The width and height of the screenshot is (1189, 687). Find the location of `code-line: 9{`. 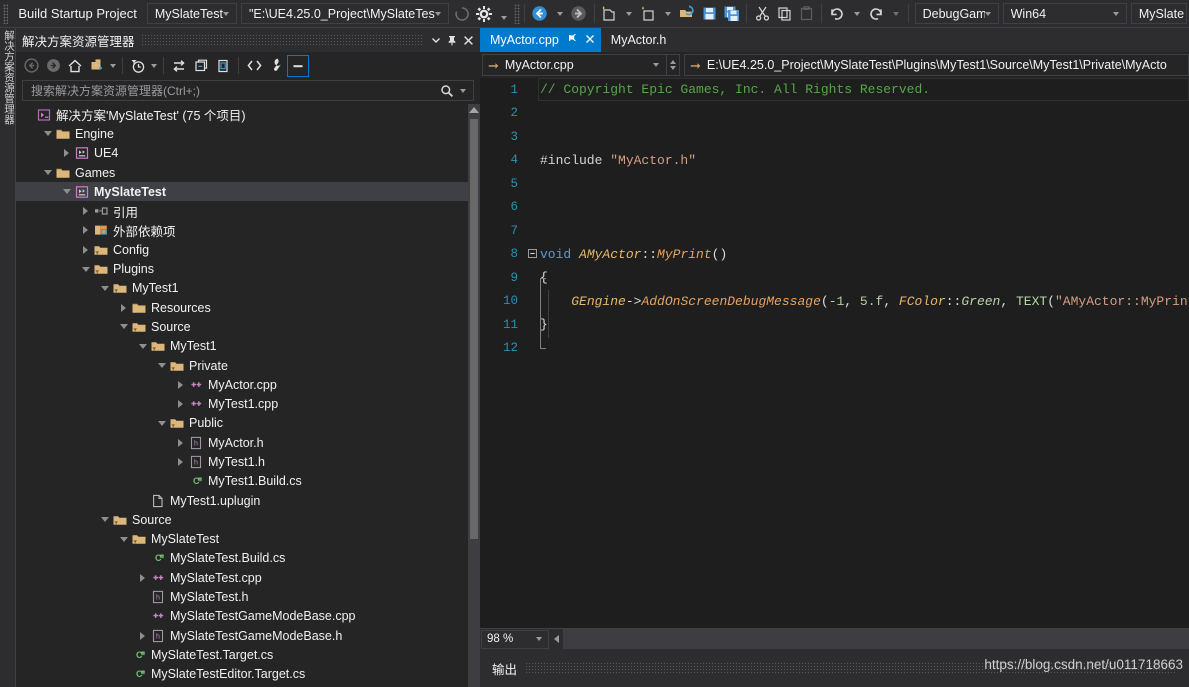

code-line: 9{ is located at coordinates (834, 278).